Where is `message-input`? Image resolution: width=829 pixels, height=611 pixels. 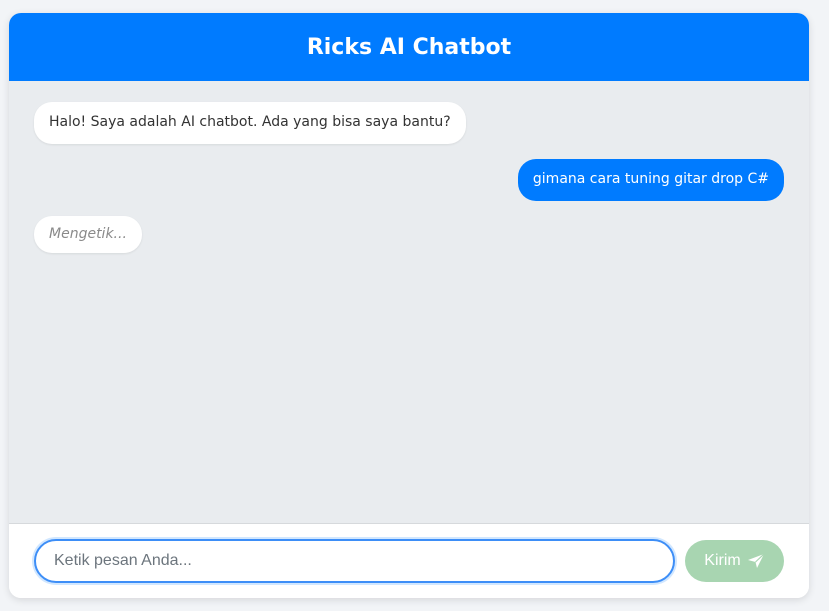 message-input is located at coordinates (354, 561).